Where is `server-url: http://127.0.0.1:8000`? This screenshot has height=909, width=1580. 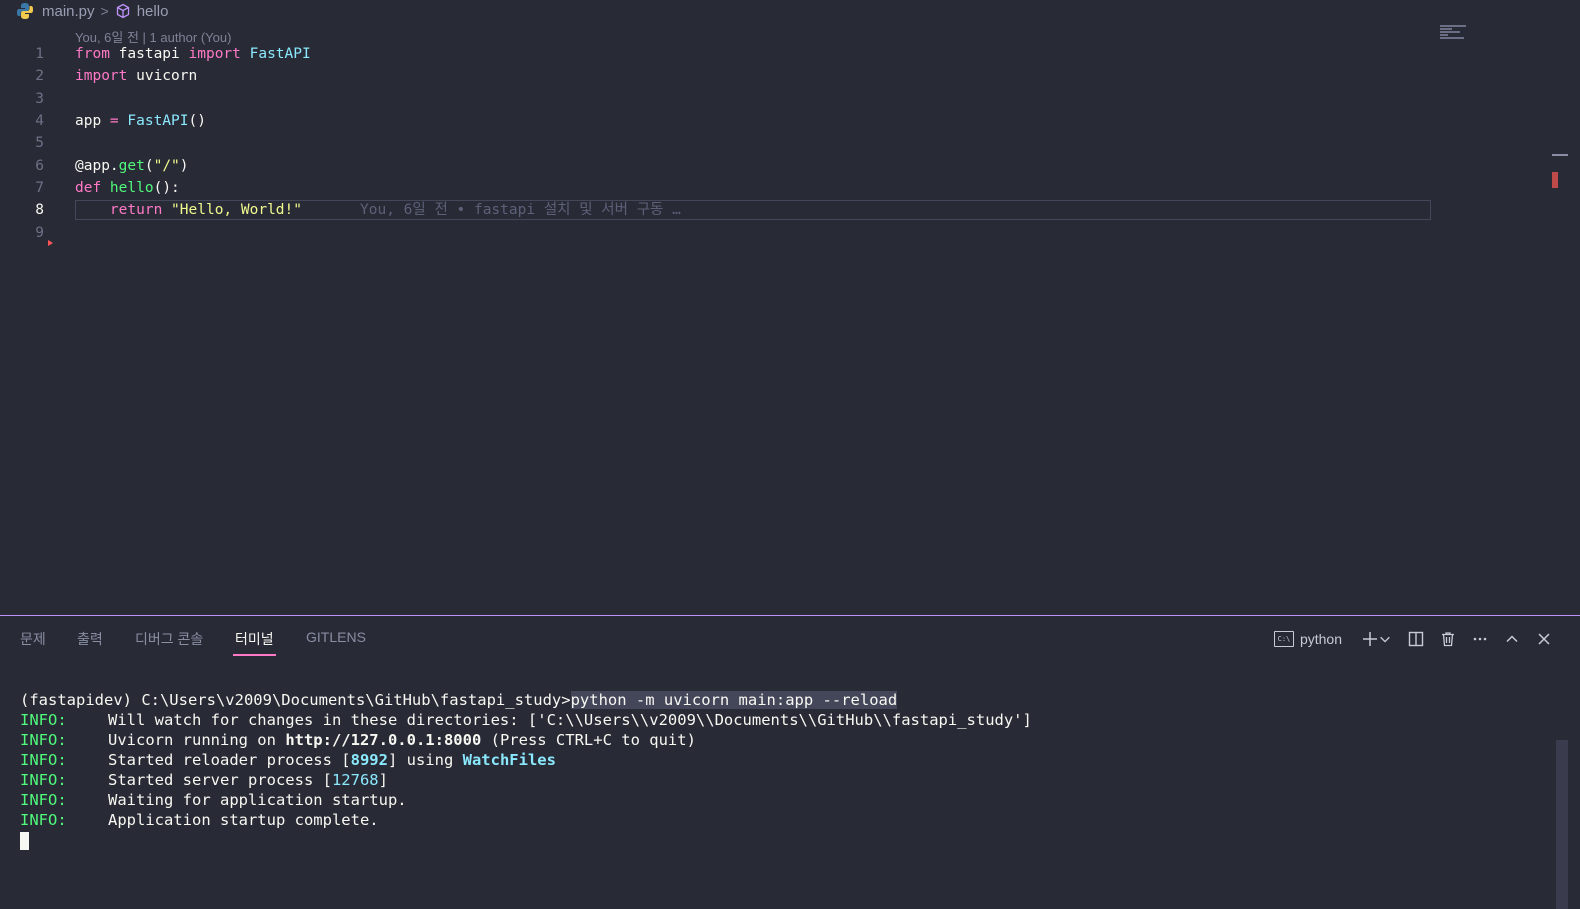
server-url: http://127.0.0.1:8000 is located at coordinates (383, 740).